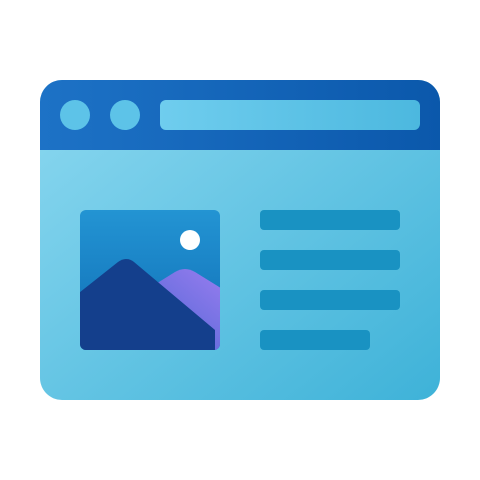 This screenshot has width=480, height=480. What do you see at coordinates (150, 280) in the screenshot?
I see `image-icon` at bounding box center [150, 280].